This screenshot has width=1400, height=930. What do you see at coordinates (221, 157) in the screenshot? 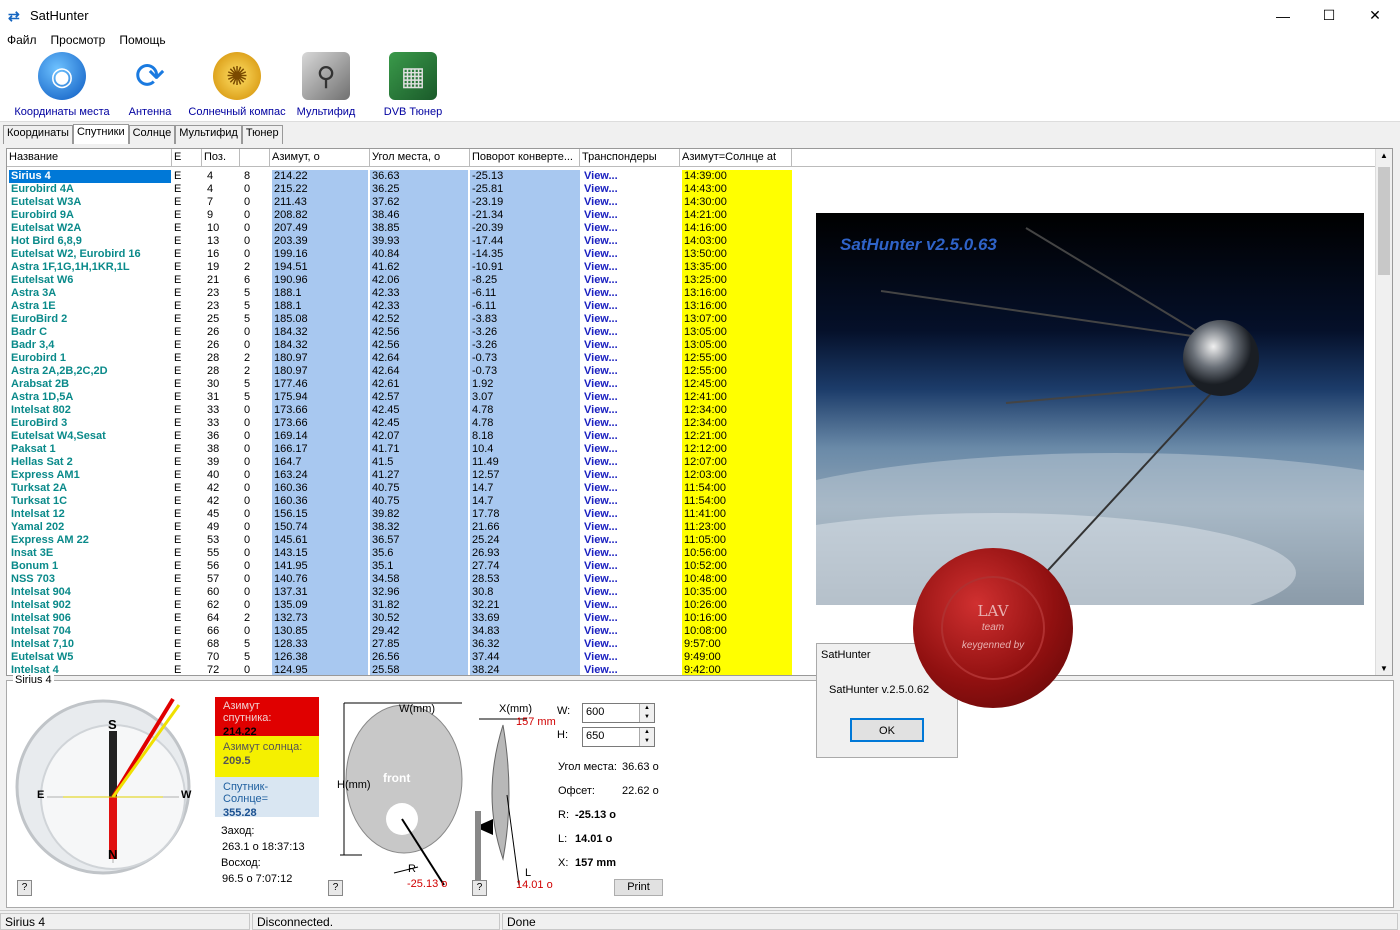
I see `col-header-pos: Поз.` at bounding box center [221, 157].